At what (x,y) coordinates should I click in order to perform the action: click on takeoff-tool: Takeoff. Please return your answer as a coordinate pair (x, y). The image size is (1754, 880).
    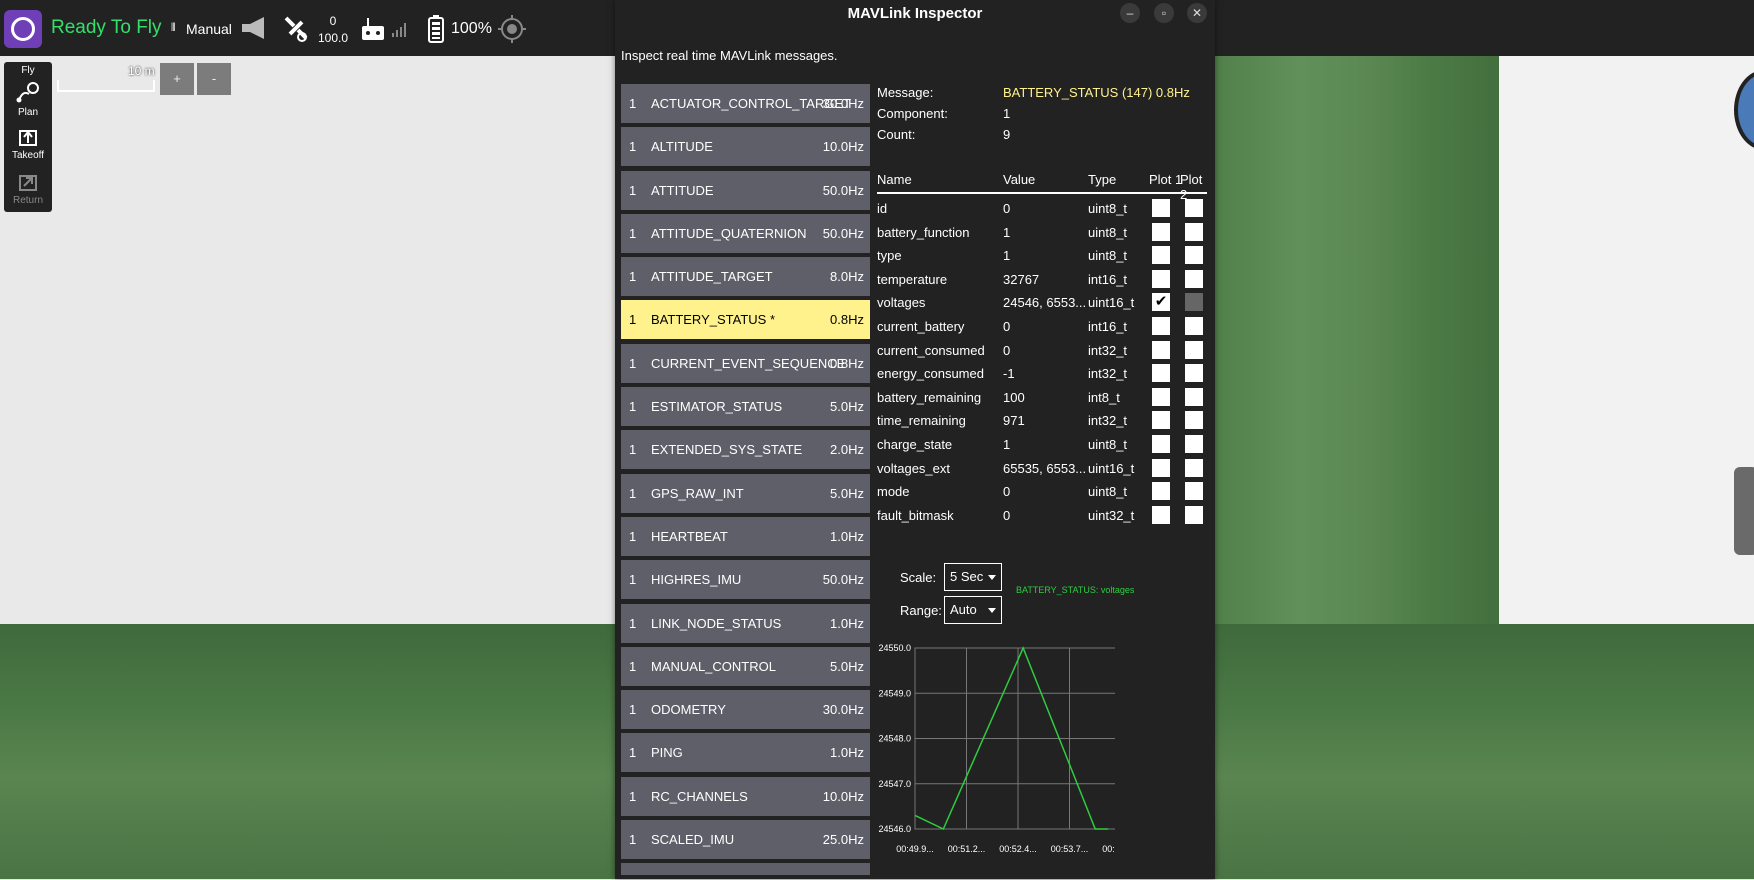
    Looking at the image, I should click on (28, 144).